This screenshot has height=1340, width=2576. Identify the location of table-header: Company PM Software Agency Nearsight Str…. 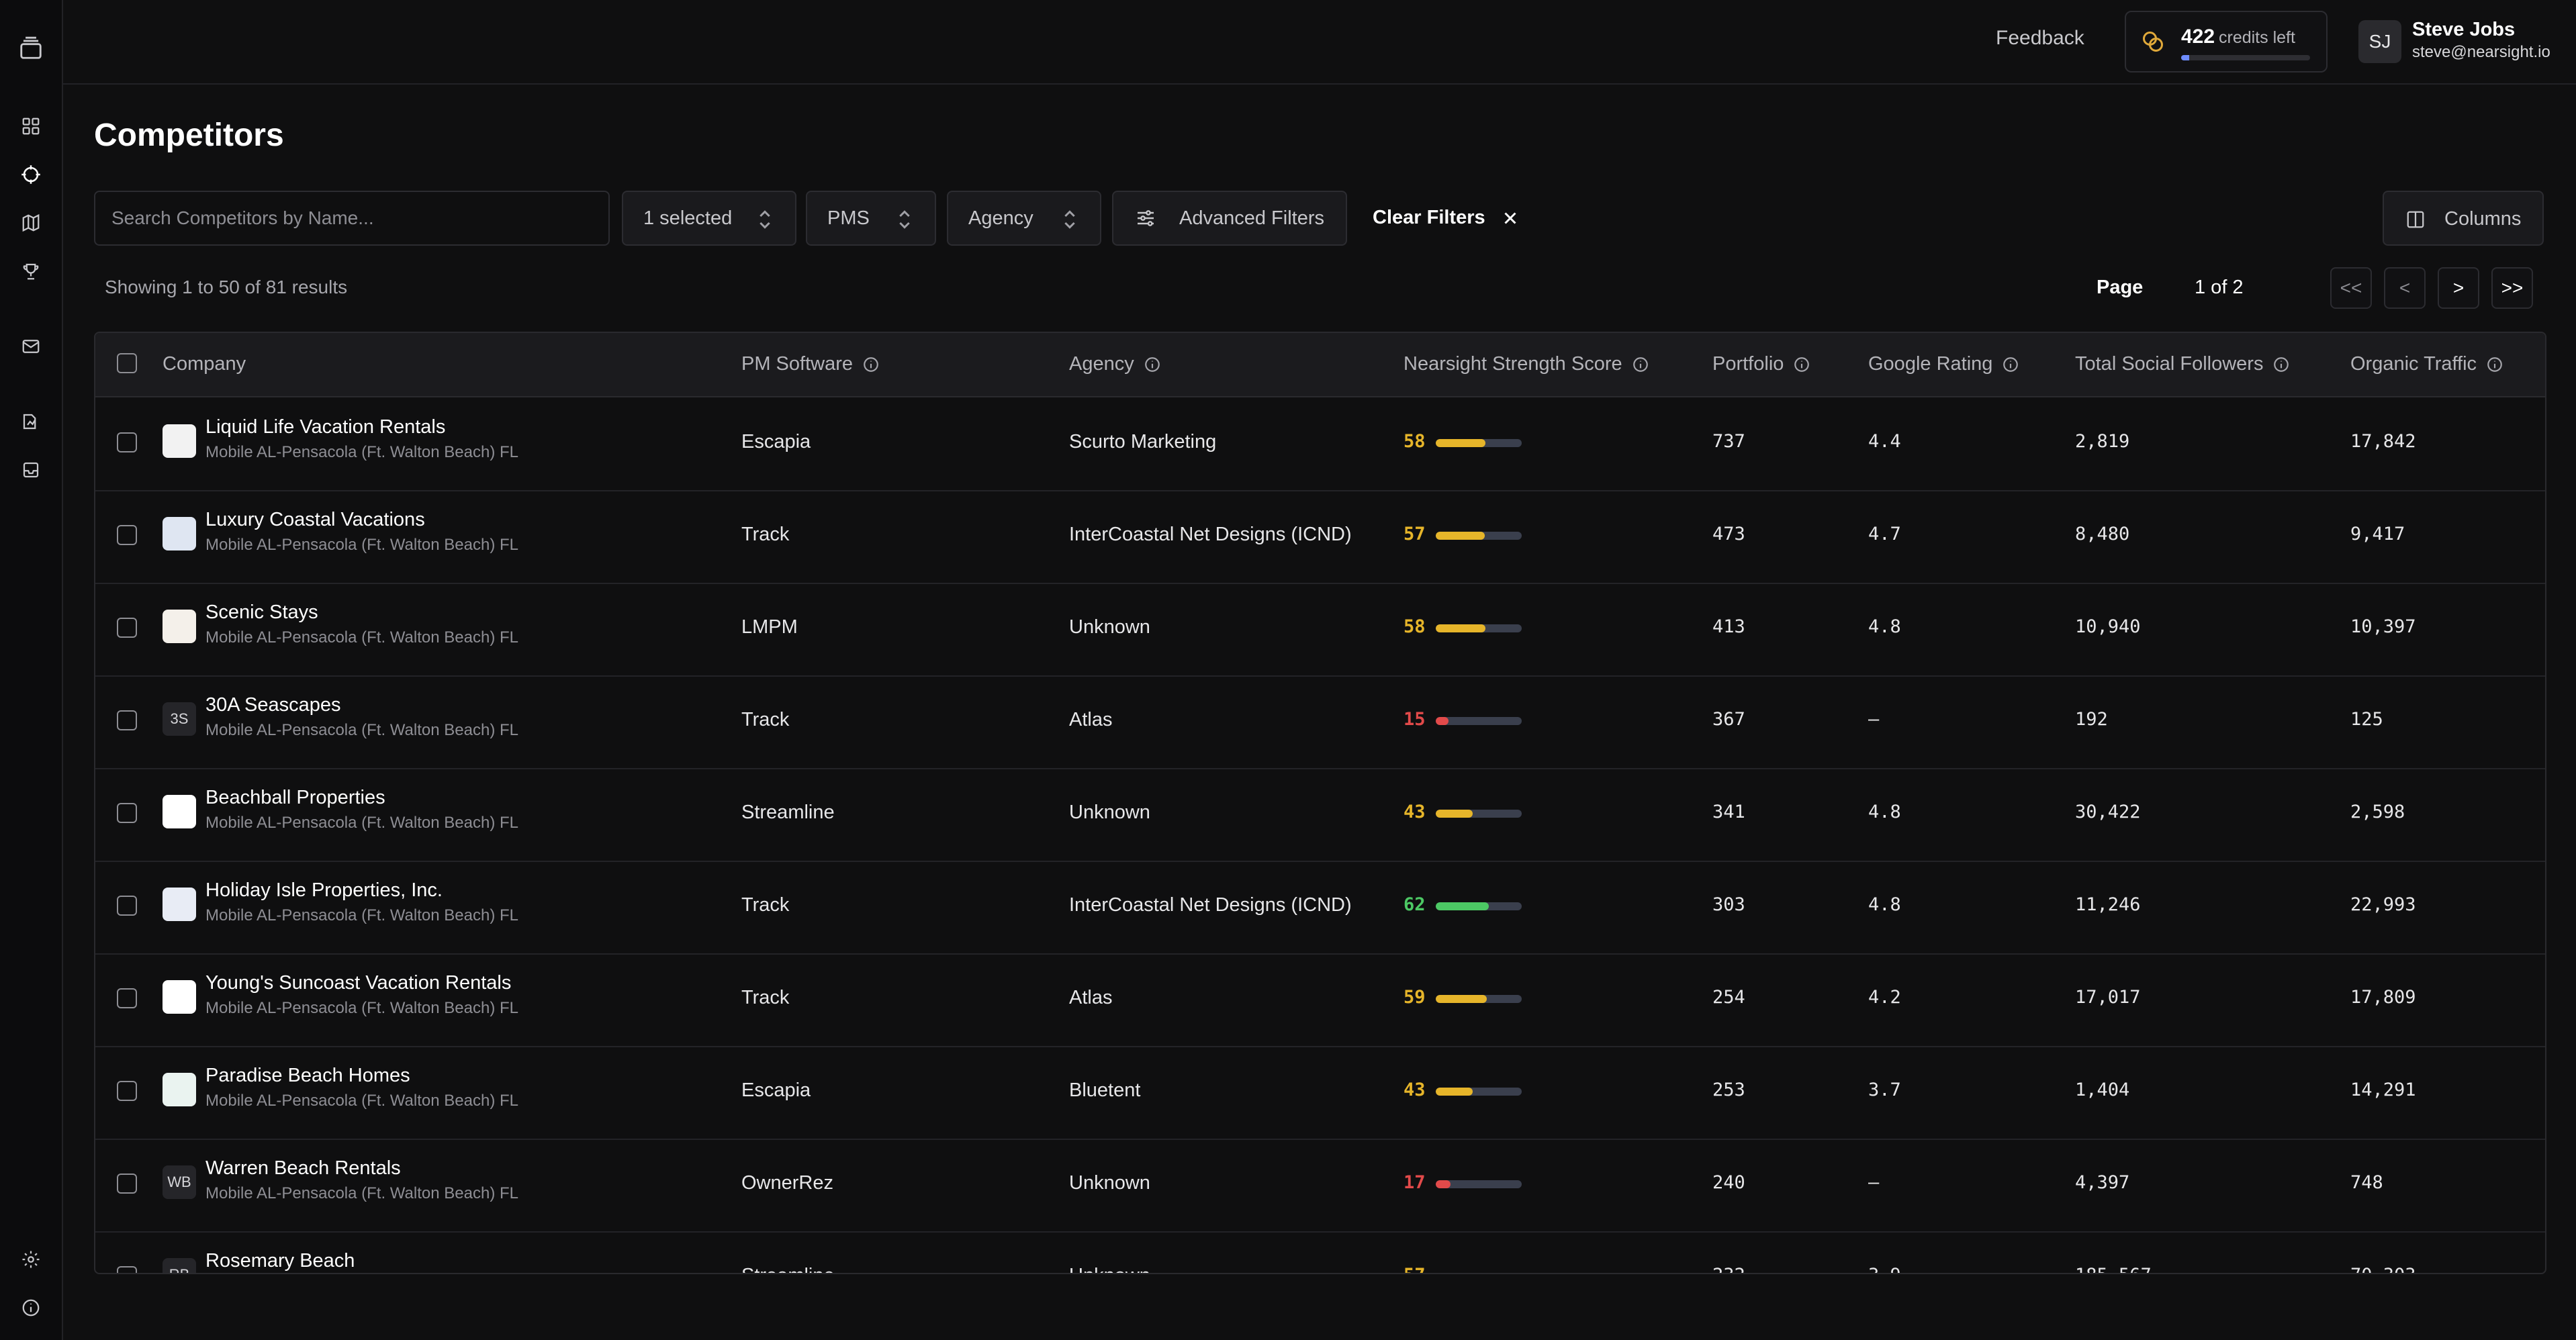
(1320, 365).